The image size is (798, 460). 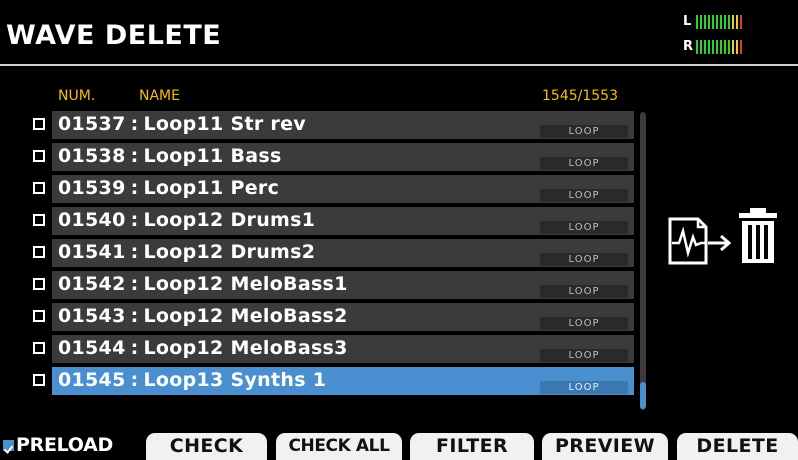 I want to click on preload-checkbox, so click(x=8, y=446).